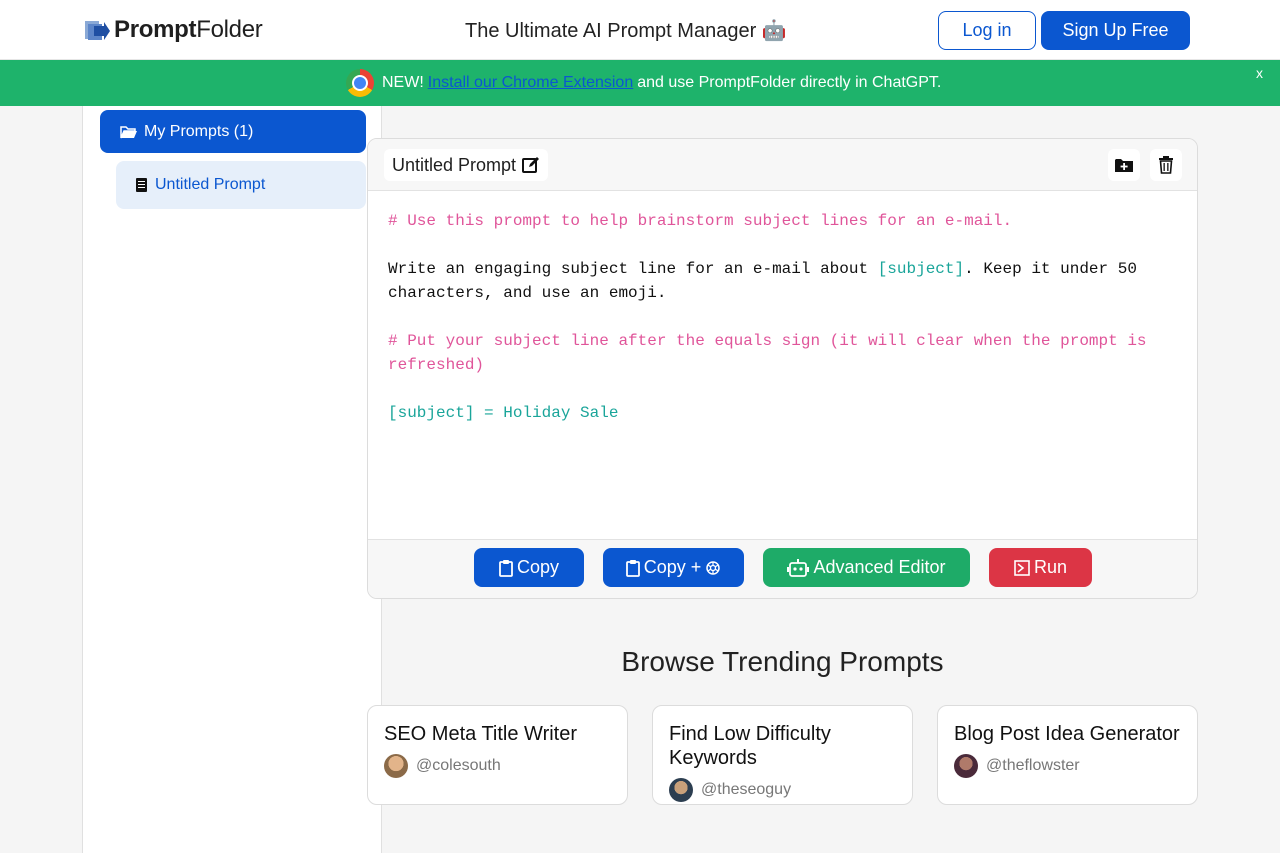 Image resolution: width=1280 pixels, height=853 pixels. What do you see at coordinates (1115, 30) in the screenshot?
I see `signup-button: Sign Up Free` at bounding box center [1115, 30].